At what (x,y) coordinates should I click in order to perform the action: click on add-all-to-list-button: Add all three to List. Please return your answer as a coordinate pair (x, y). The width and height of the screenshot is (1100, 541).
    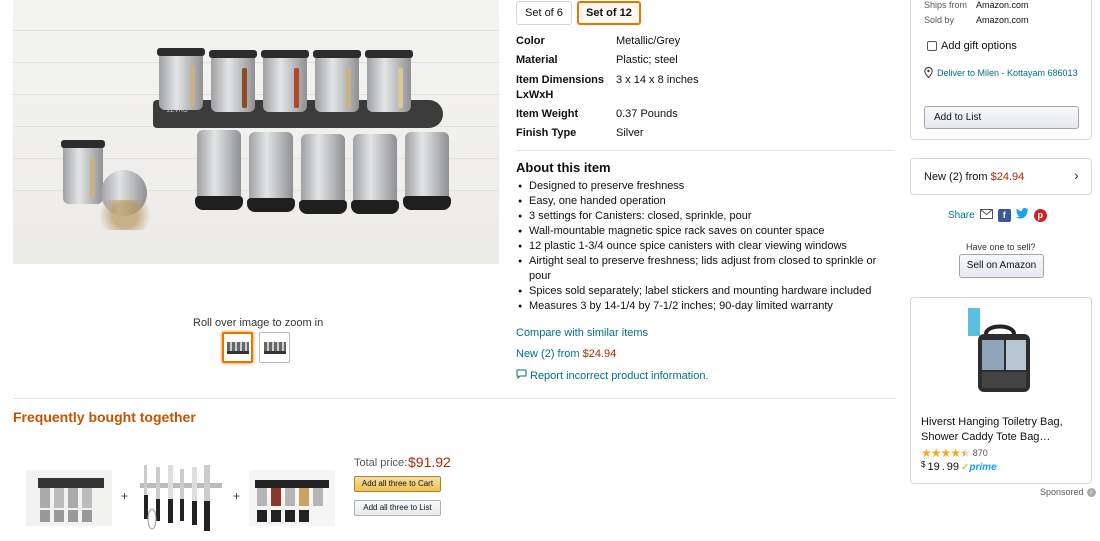
    Looking at the image, I should click on (397, 508).